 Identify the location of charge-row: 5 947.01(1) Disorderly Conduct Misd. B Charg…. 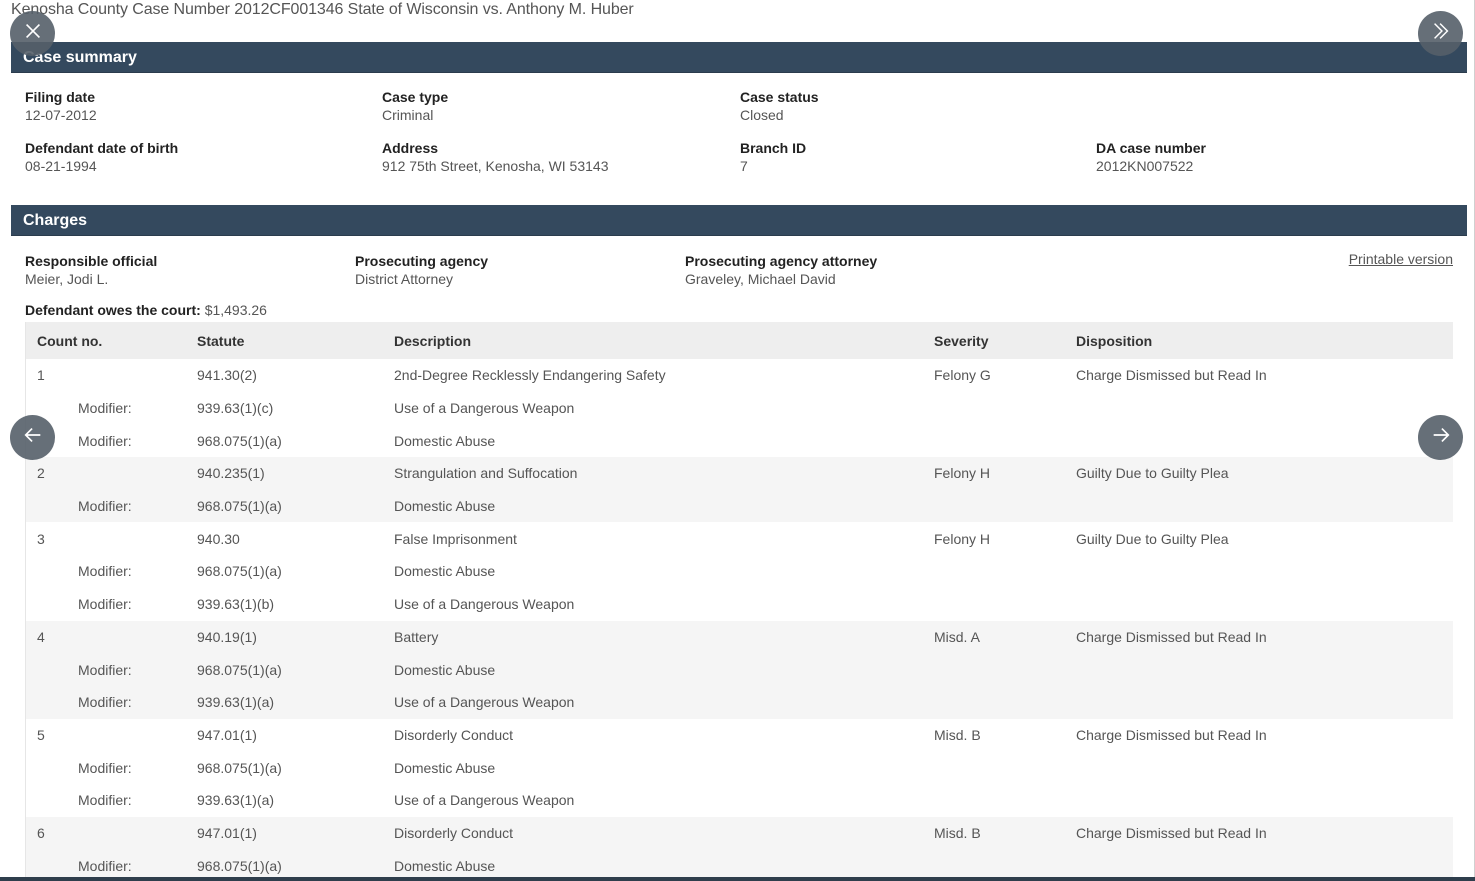
(739, 735).